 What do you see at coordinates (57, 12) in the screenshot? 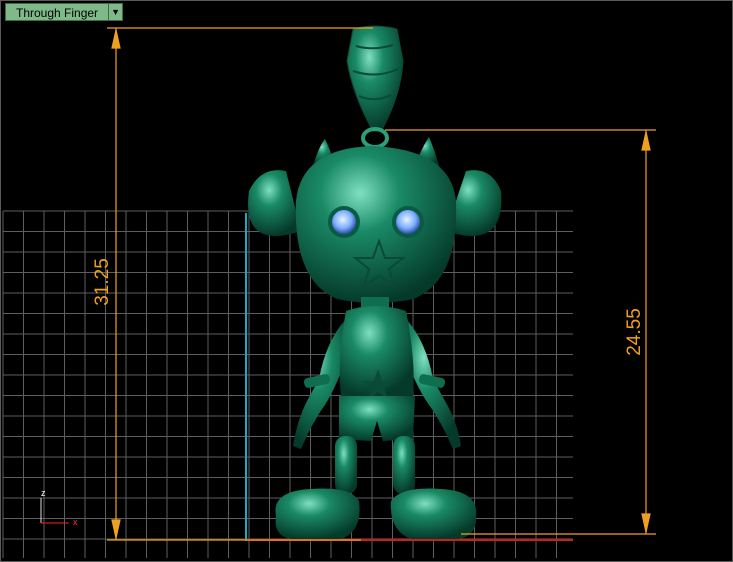
I see `viewport-title: Through Finger` at bounding box center [57, 12].